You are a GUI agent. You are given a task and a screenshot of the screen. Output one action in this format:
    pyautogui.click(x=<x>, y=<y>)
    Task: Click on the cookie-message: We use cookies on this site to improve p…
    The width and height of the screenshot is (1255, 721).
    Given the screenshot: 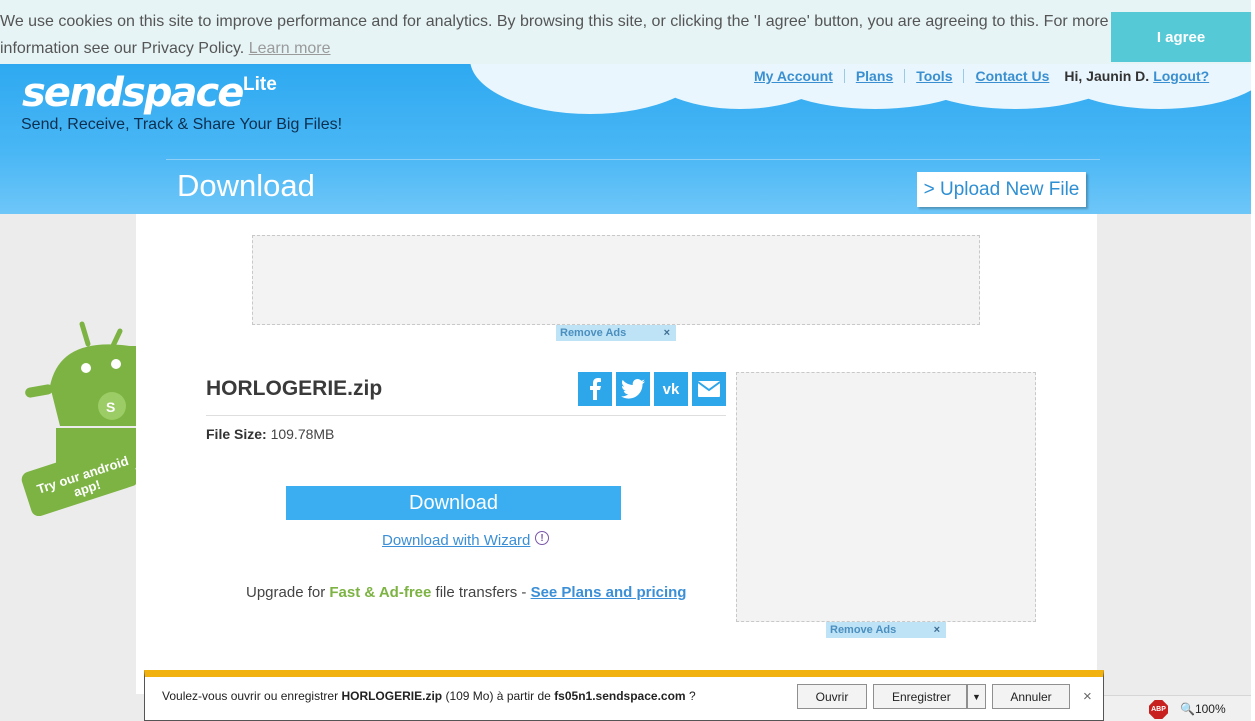 What is the action you would take?
    pyautogui.click(x=555, y=35)
    